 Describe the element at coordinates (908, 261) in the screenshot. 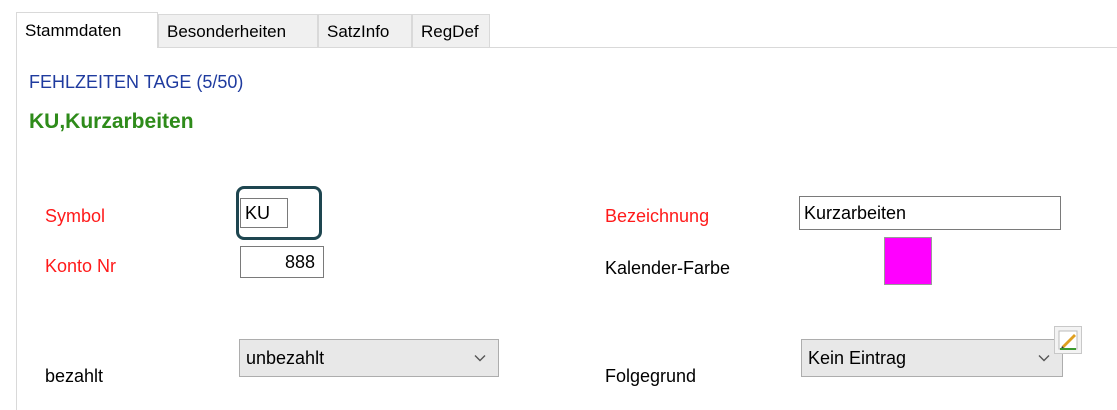

I see `kalender-color-swatch` at that location.